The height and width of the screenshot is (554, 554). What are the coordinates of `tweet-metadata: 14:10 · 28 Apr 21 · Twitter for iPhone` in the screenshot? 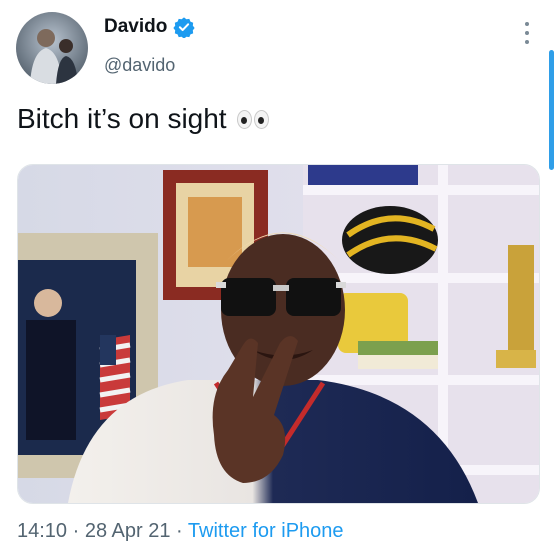 It's located at (180, 531).